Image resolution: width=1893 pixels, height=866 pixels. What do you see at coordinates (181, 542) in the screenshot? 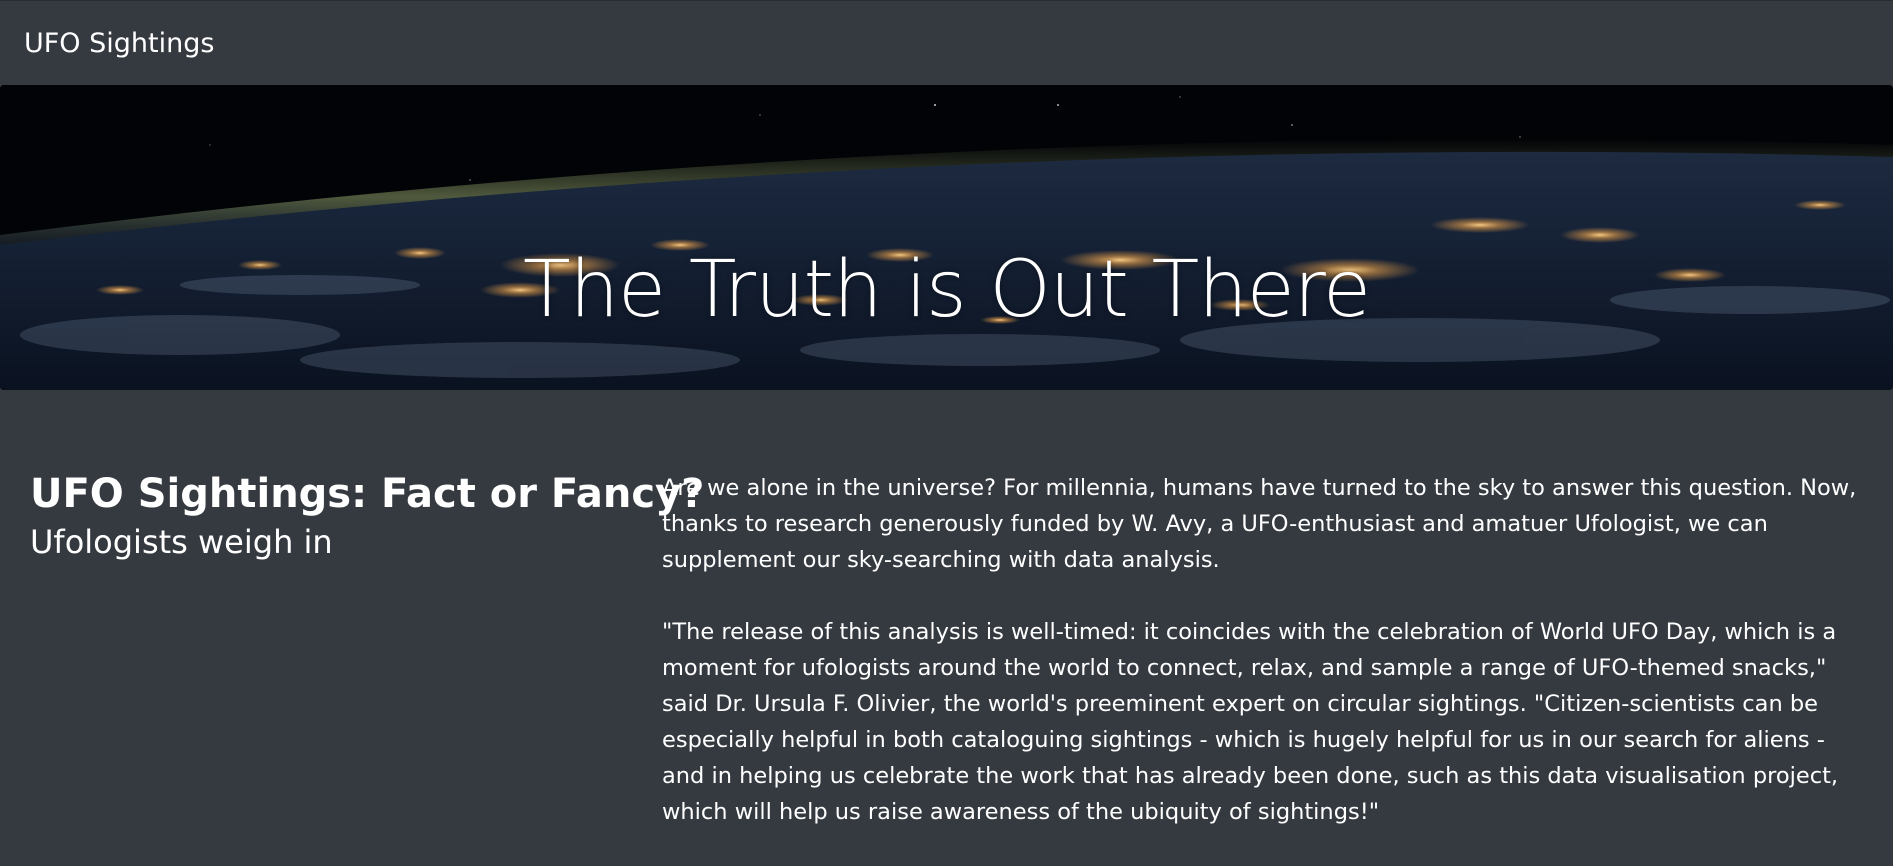
I see `article-subtitle: Ufologists weigh in` at bounding box center [181, 542].